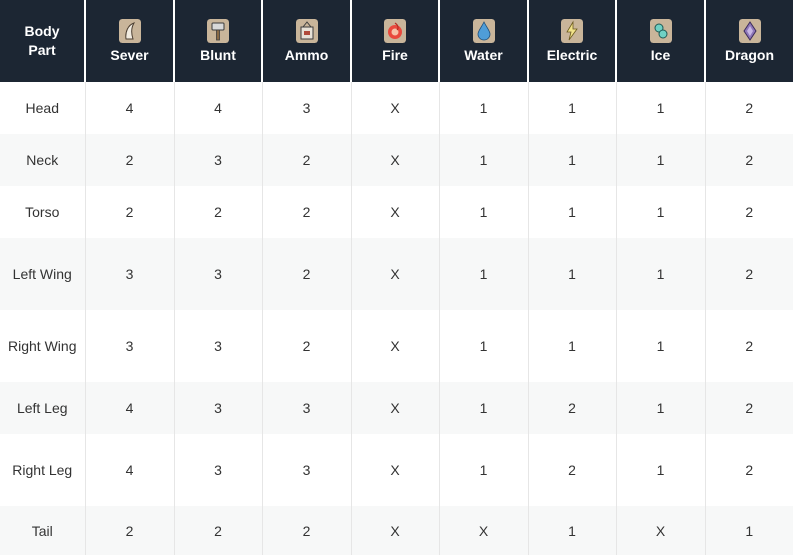 The width and height of the screenshot is (793, 555). I want to click on body-part-cell: Neck, so click(43, 160).